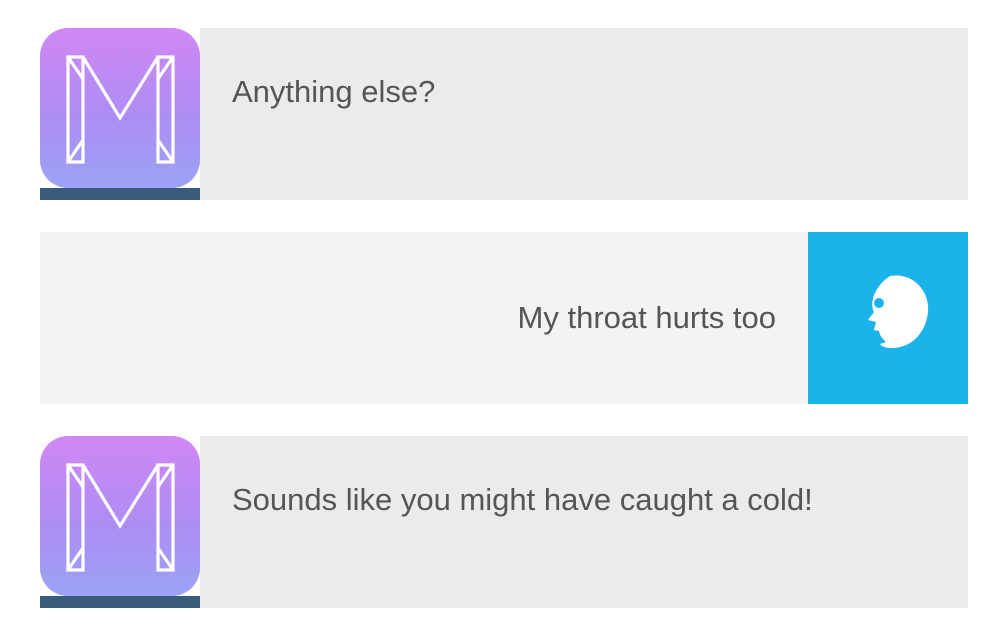  Describe the element at coordinates (646, 317) in the screenshot. I see `user-message-text: My throat hurts too` at that location.